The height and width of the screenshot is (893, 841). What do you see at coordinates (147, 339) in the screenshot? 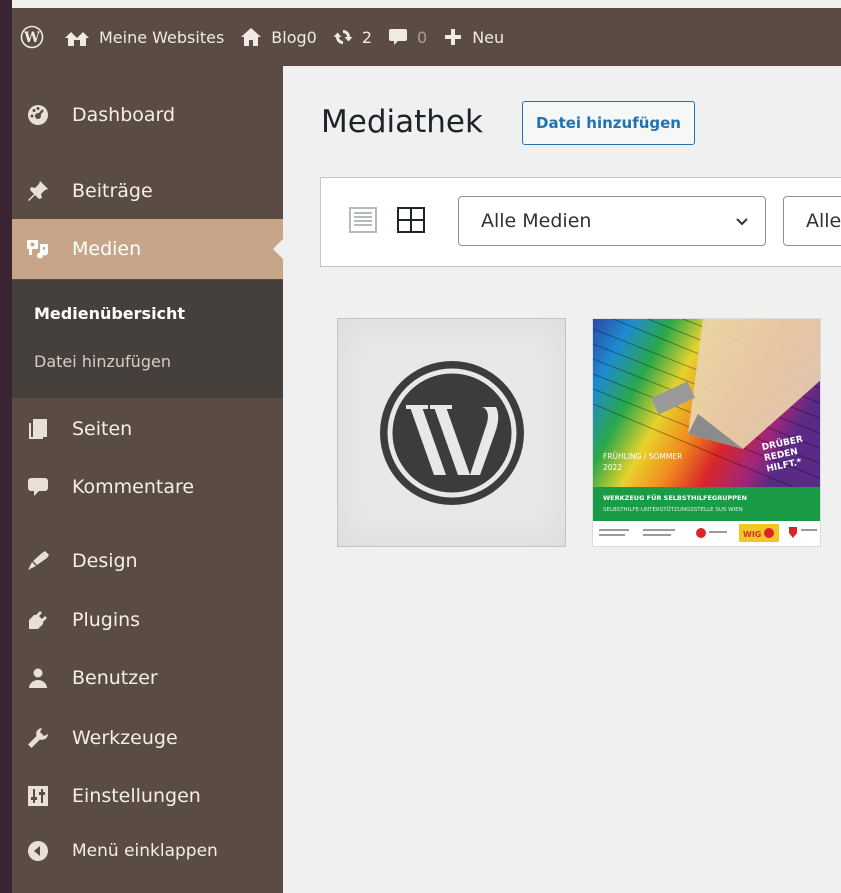
I see `media-submenu: Medienübersicht Datei hinzufügen` at bounding box center [147, 339].